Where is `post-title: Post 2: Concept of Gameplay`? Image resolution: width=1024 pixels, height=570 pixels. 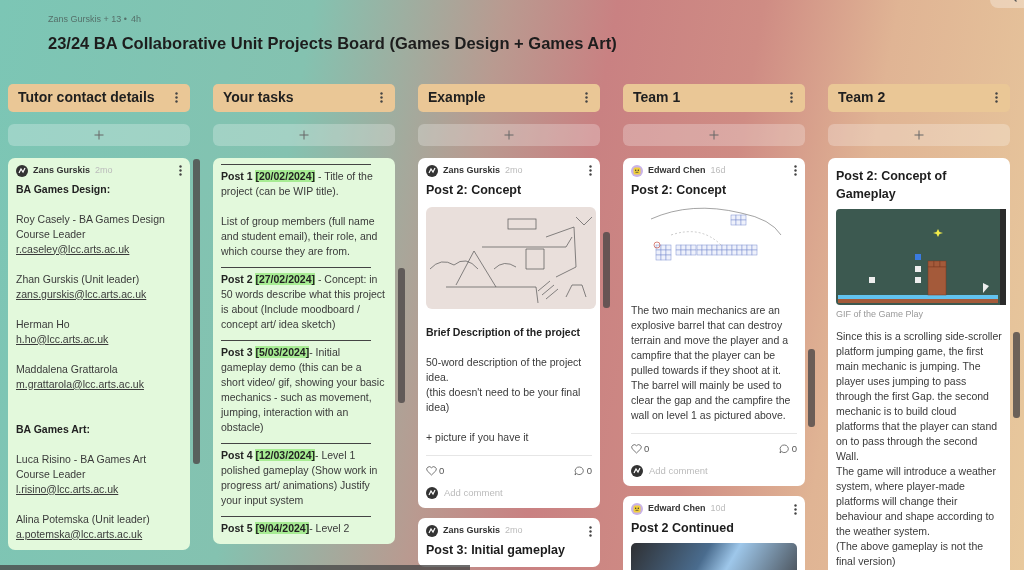
post-title: Post 2: Concept of Gameplay is located at coordinates (892, 185).